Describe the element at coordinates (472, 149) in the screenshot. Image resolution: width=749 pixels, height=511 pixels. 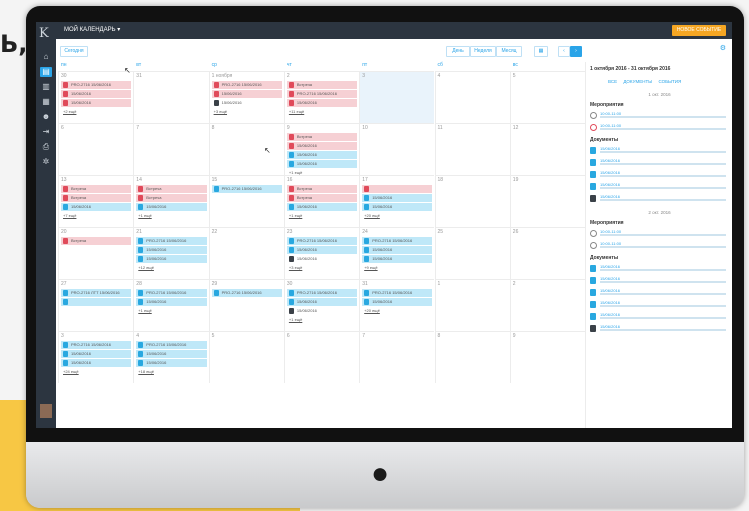
I see `calendar-day-cell: 11` at that location.